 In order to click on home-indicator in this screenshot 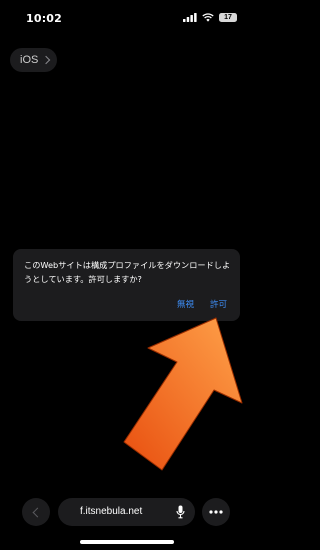, I will do `click(127, 542)`.